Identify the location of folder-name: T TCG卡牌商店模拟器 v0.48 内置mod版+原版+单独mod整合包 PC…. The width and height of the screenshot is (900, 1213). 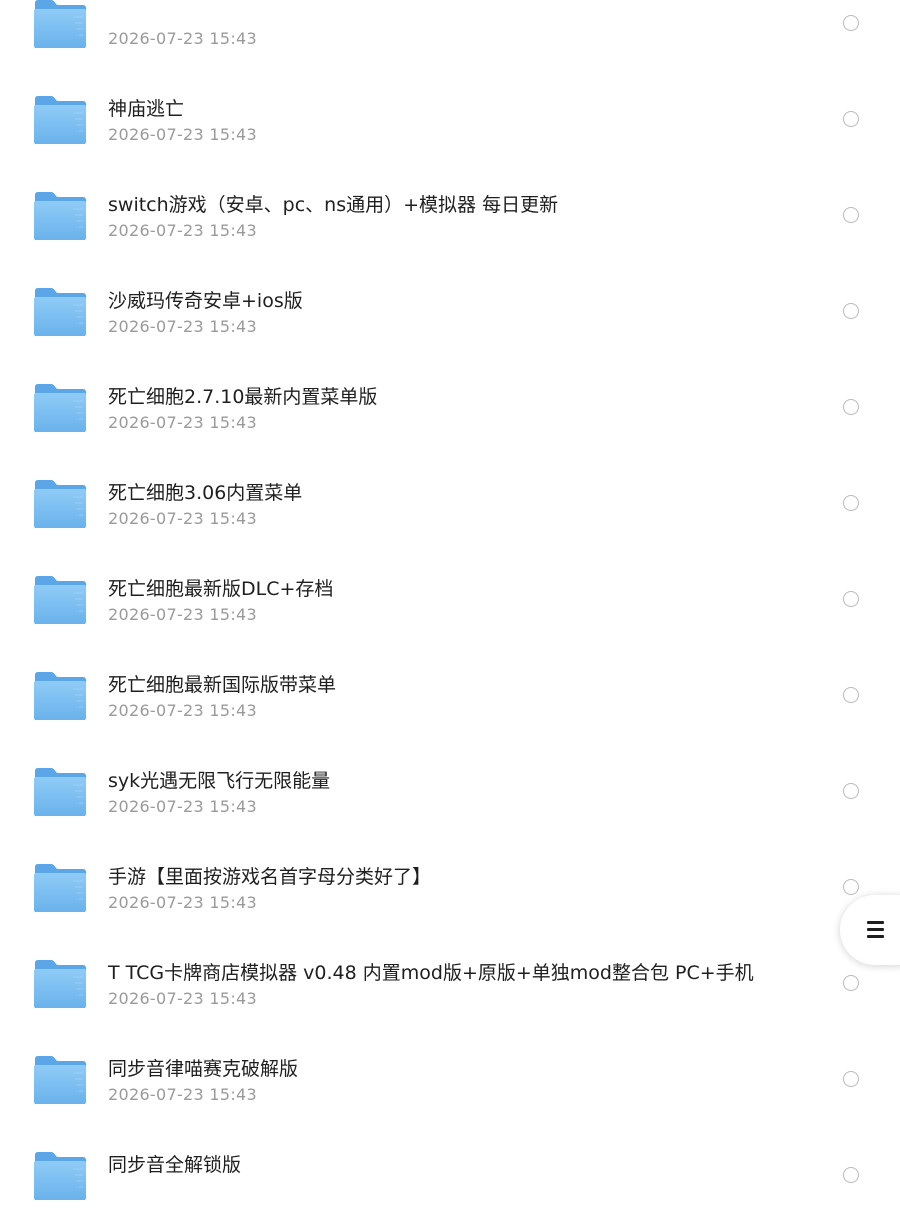
(431, 973).